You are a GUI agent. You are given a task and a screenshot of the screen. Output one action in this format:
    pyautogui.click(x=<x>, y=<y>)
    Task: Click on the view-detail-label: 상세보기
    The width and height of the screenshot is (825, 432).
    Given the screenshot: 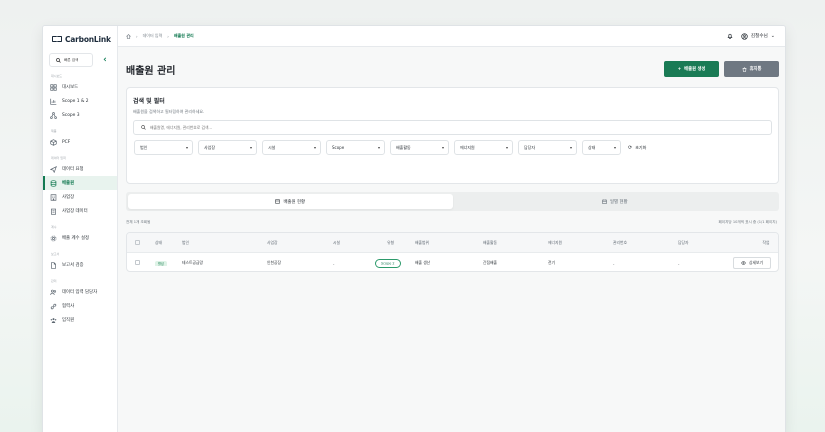 What is the action you would take?
    pyautogui.click(x=756, y=262)
    